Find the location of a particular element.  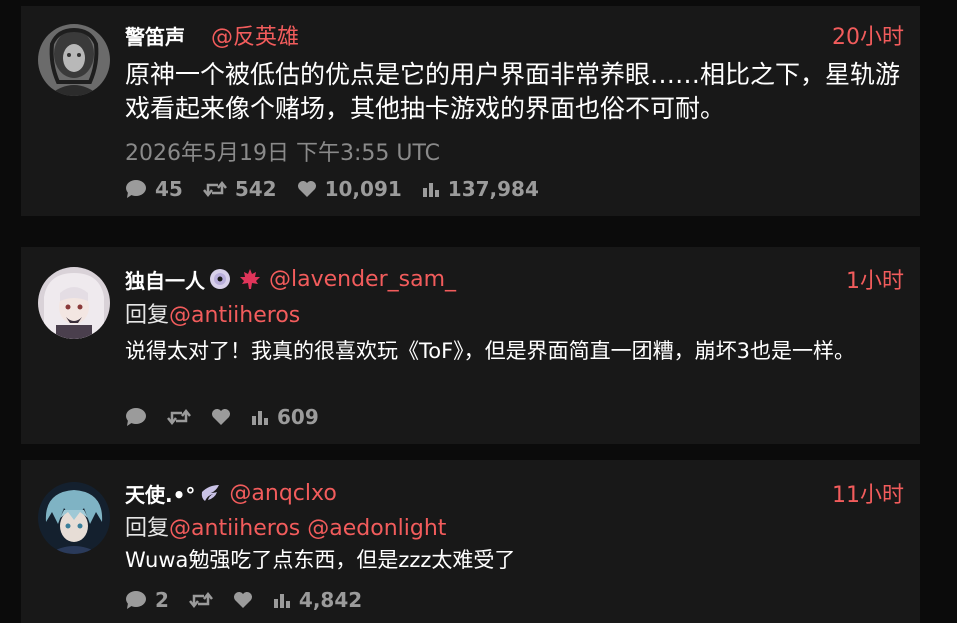

like-count: 10,091 is located at coordinates (363, 189).